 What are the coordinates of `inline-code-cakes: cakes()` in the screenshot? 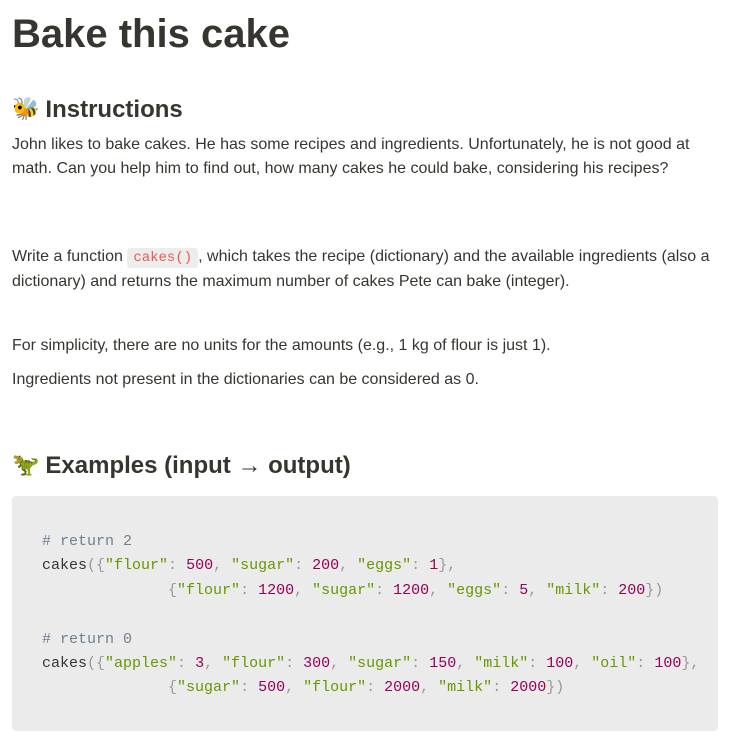 It's located at (163, 258).